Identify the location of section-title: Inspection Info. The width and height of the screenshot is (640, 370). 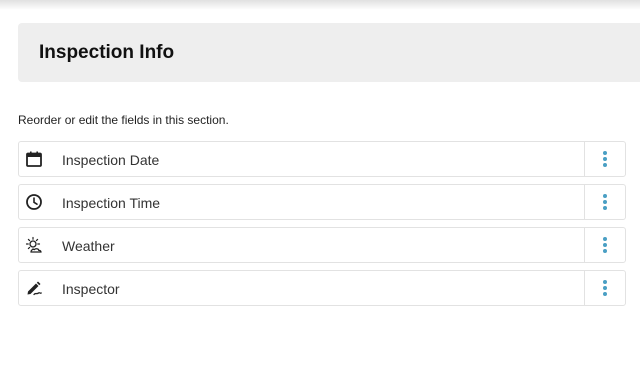
(107, 52).